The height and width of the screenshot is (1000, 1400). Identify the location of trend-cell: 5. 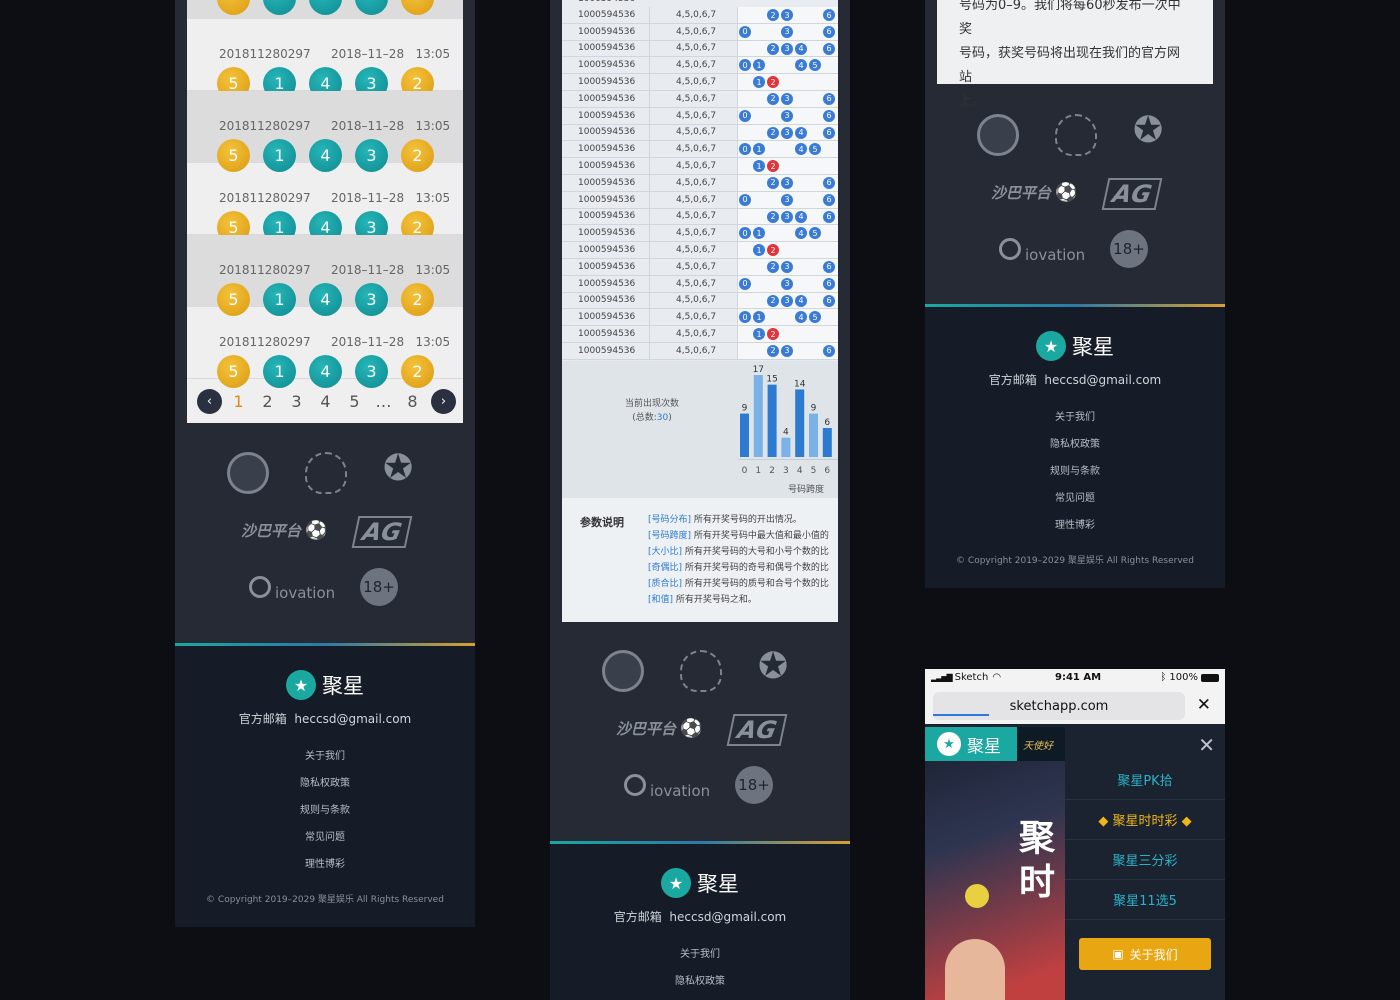
(815, 149).